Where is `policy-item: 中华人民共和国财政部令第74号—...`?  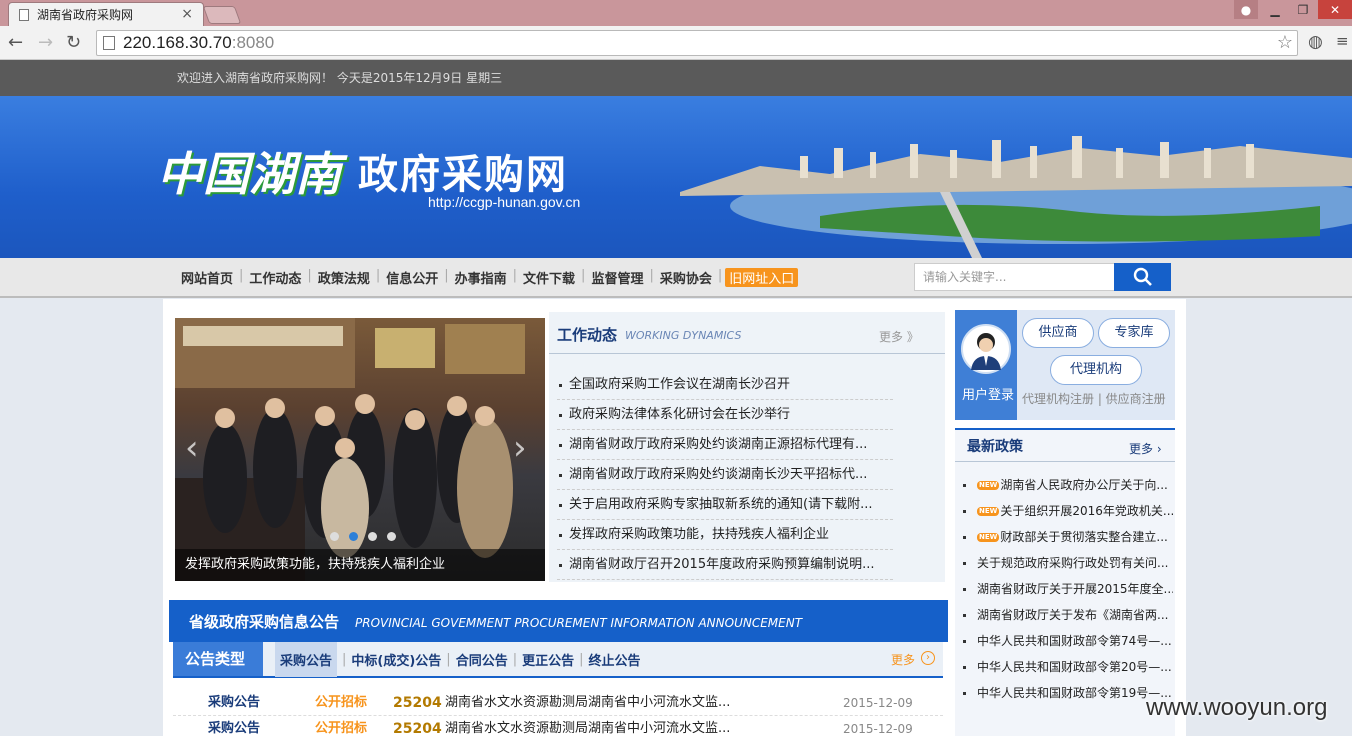 policy-item: 中华人民共和国财政部令第74号—... is located at coordinates (1068, 641).